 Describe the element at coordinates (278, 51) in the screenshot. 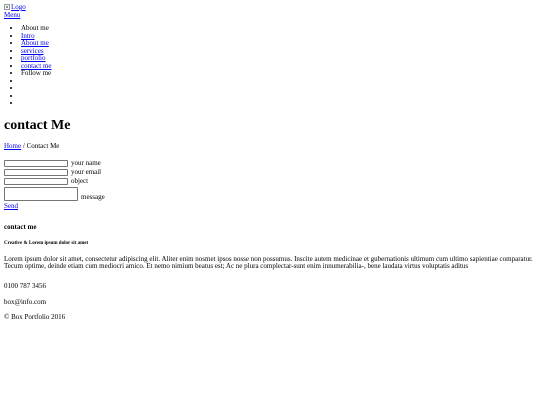

I see `nav-item-services: services` at that location.